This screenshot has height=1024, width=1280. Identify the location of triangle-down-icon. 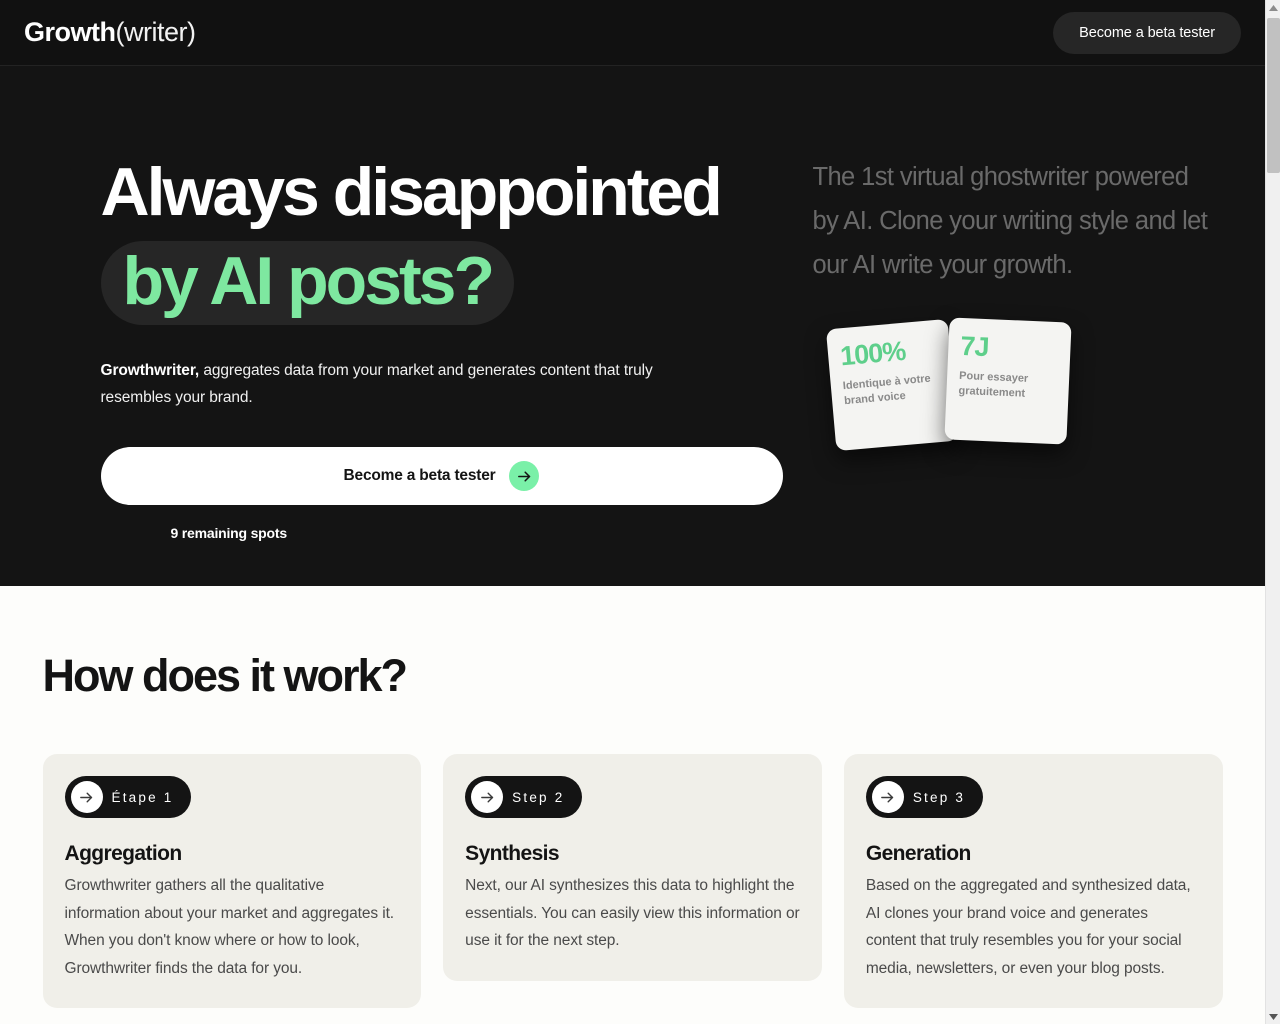
(1273, 1016).